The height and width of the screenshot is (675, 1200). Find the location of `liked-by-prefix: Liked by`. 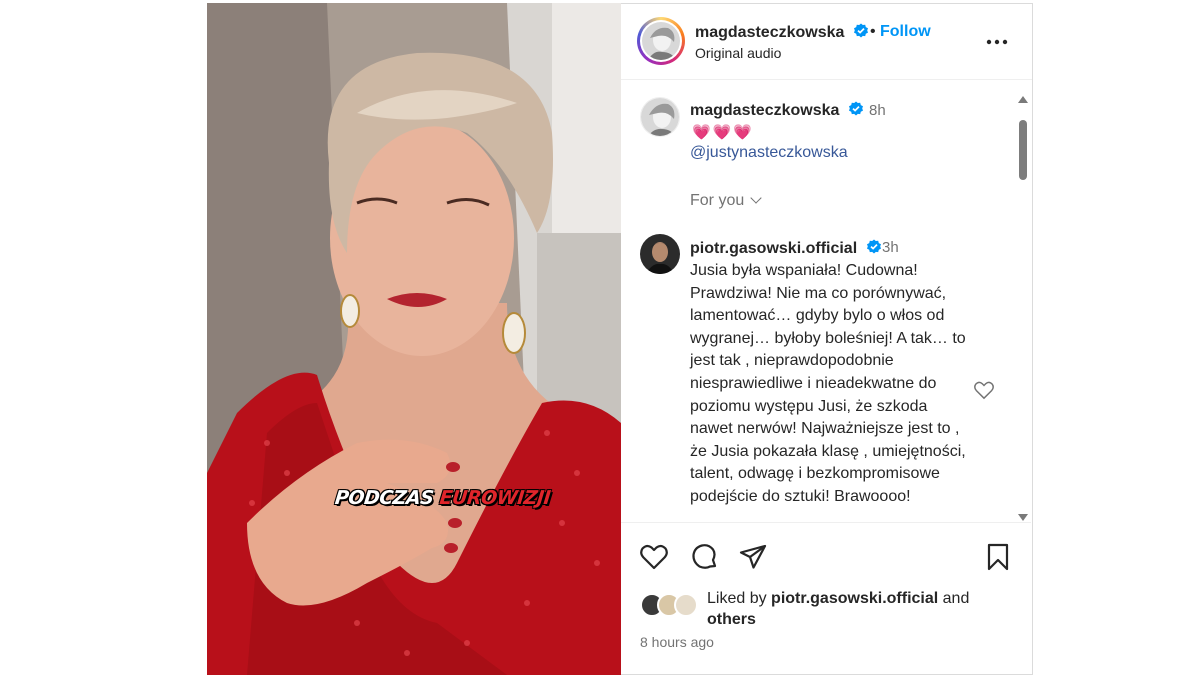

liked-by-prefix: Liked by is located at coordinates (739, 598).